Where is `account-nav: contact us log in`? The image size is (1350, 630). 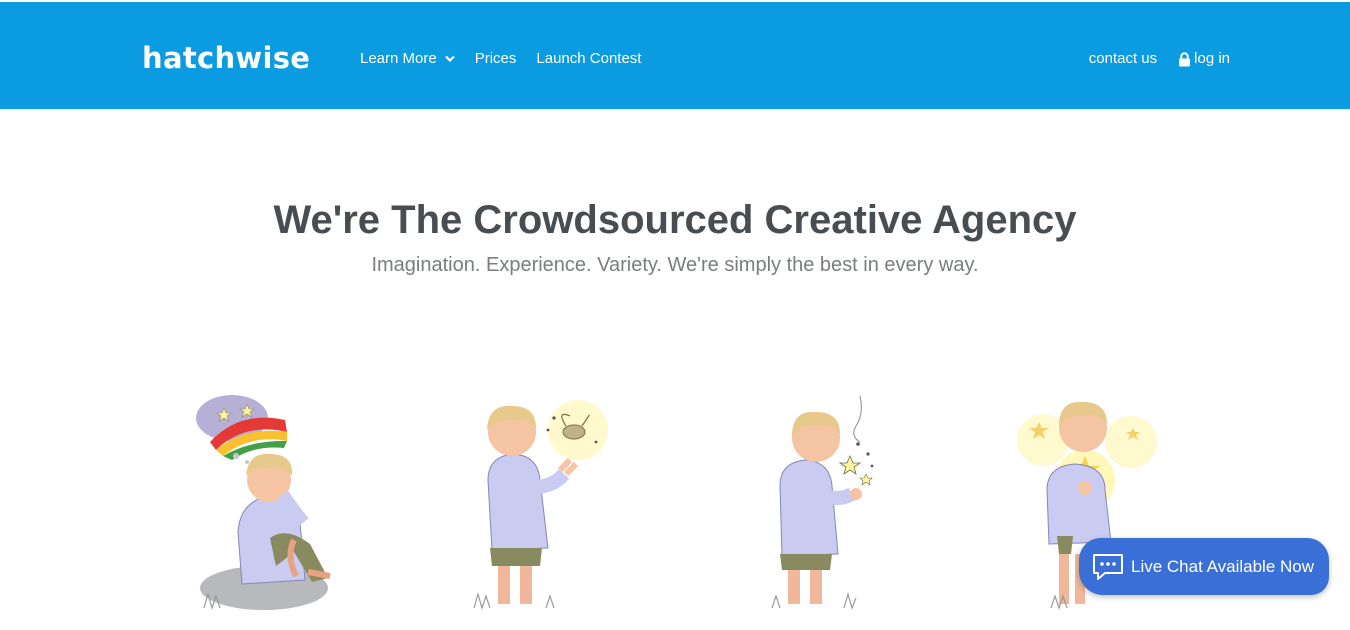 account-nav: contact us log in is located at coordinates (1149, 59).